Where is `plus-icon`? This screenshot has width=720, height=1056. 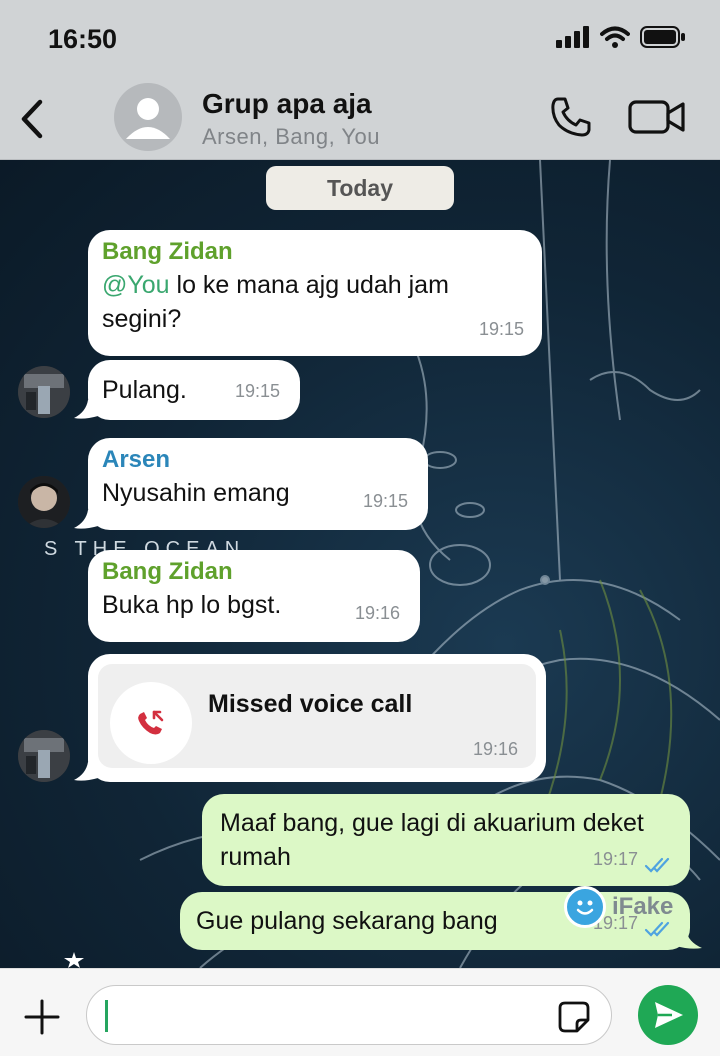 plus-icon is located at coordinates (42, 1017).